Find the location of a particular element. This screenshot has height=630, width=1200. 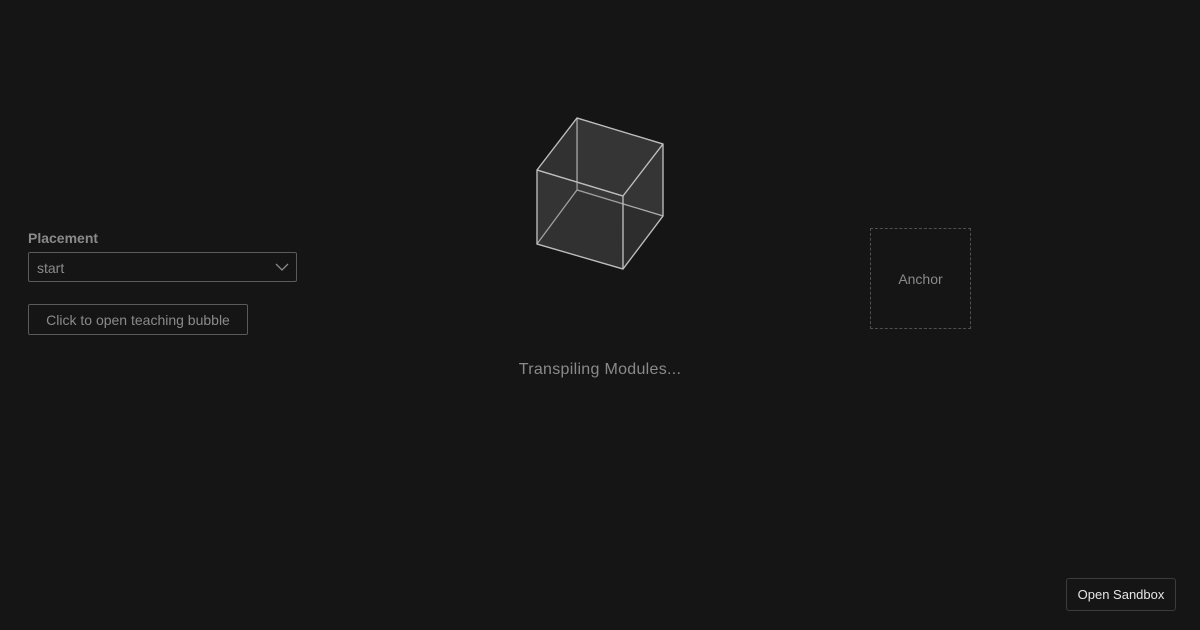

placement-select: start is located at coordinates (162, 267).